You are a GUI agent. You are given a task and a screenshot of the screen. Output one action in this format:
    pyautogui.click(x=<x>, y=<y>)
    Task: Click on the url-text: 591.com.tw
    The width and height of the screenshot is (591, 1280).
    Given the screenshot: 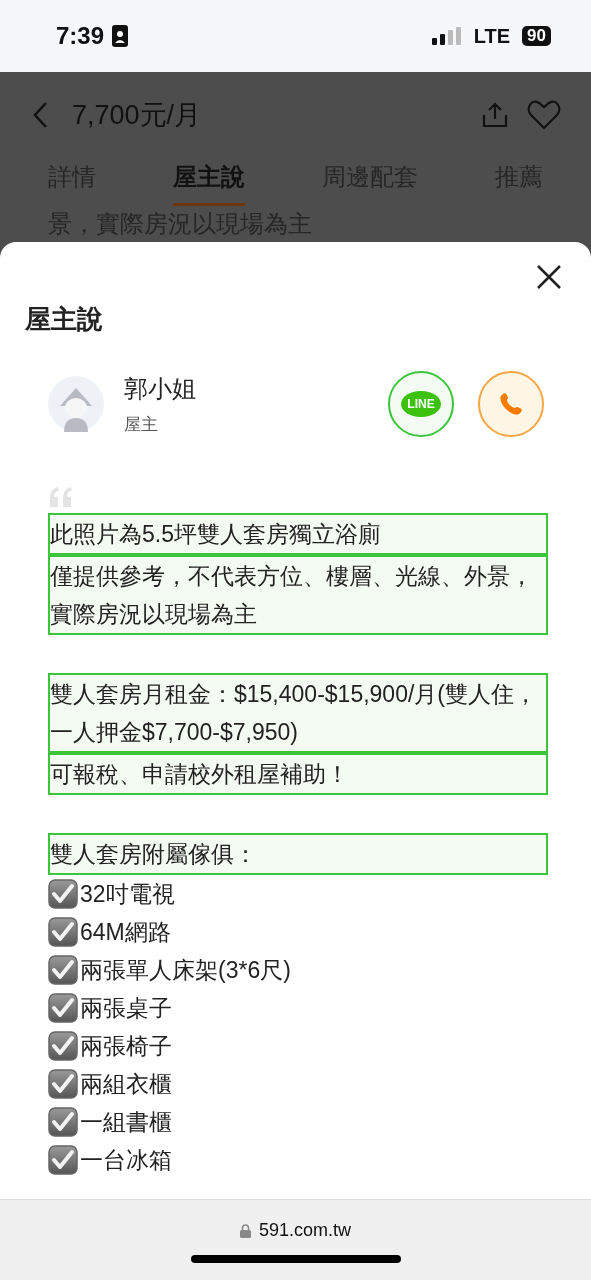 What is the action you would take?
    pyautogui.click(x=304, y=1230)
    